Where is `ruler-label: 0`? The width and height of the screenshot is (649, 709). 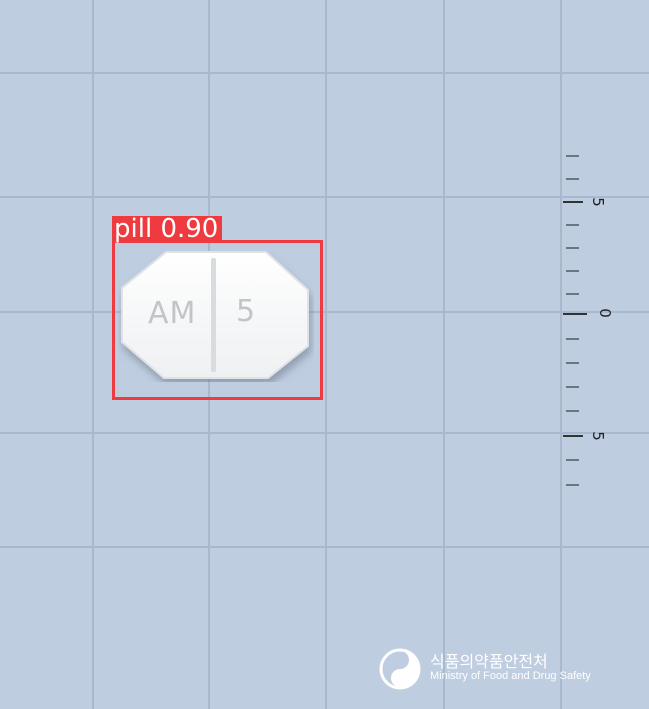
ruler-label: 0 is located at coordinates (604, 313).